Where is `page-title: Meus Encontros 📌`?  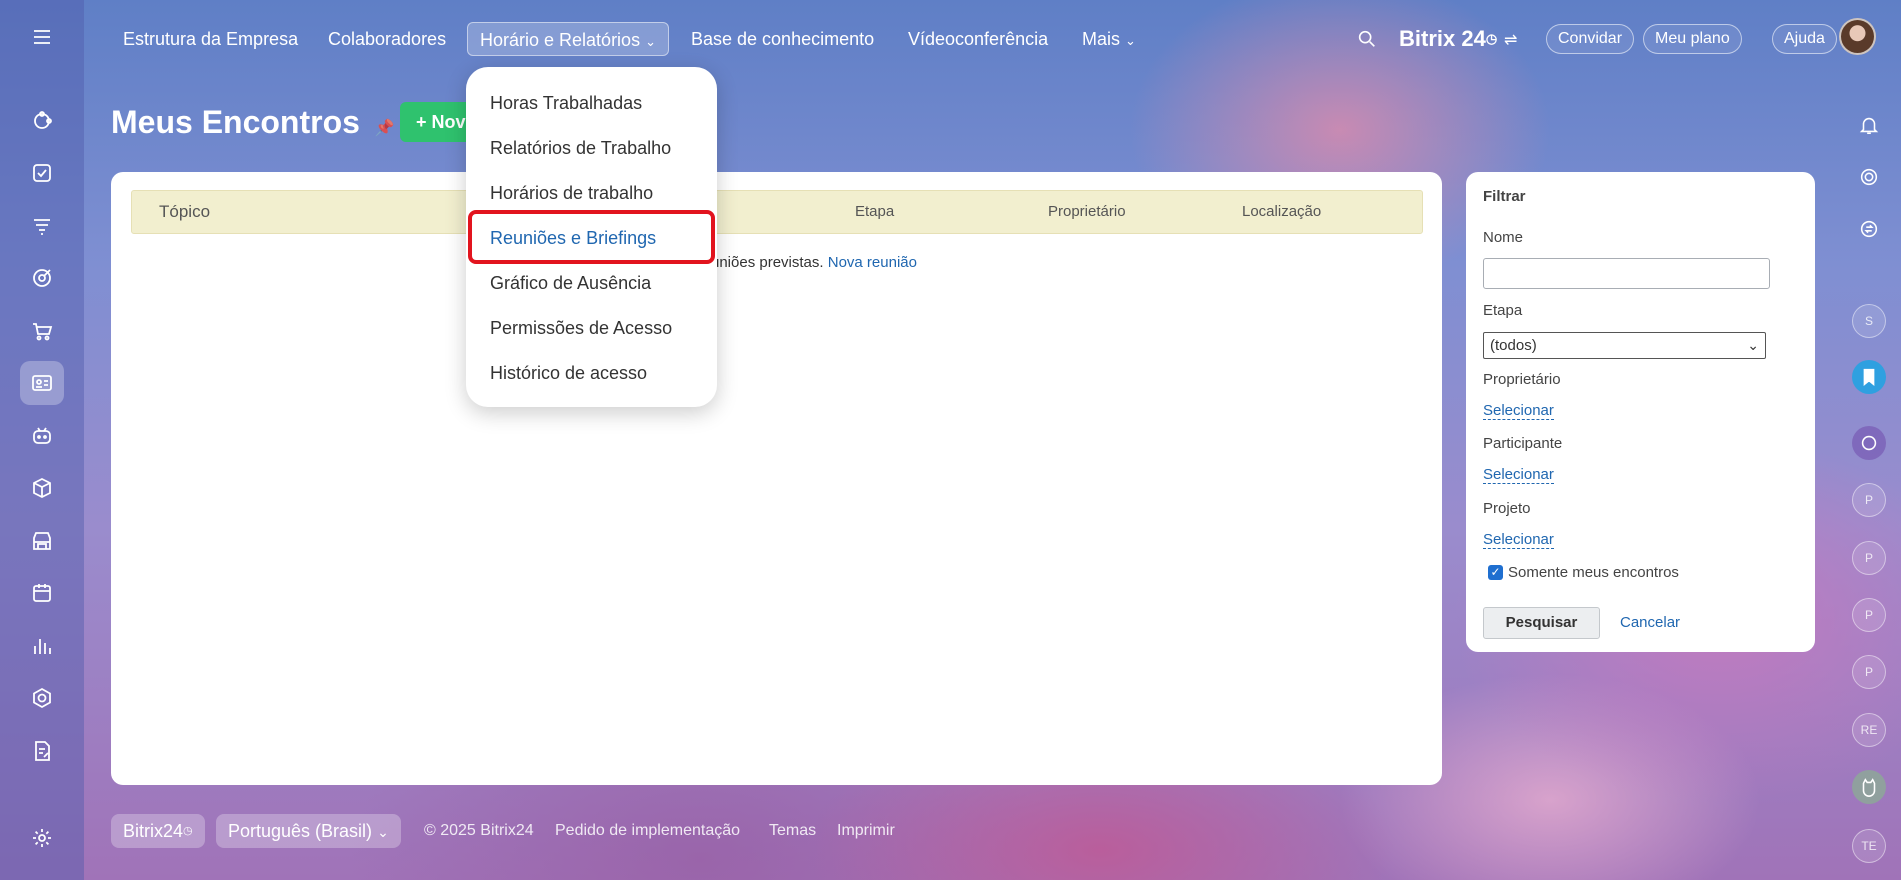
page-title: Meus Encontros 📌 is located at coordinates (253, 122).